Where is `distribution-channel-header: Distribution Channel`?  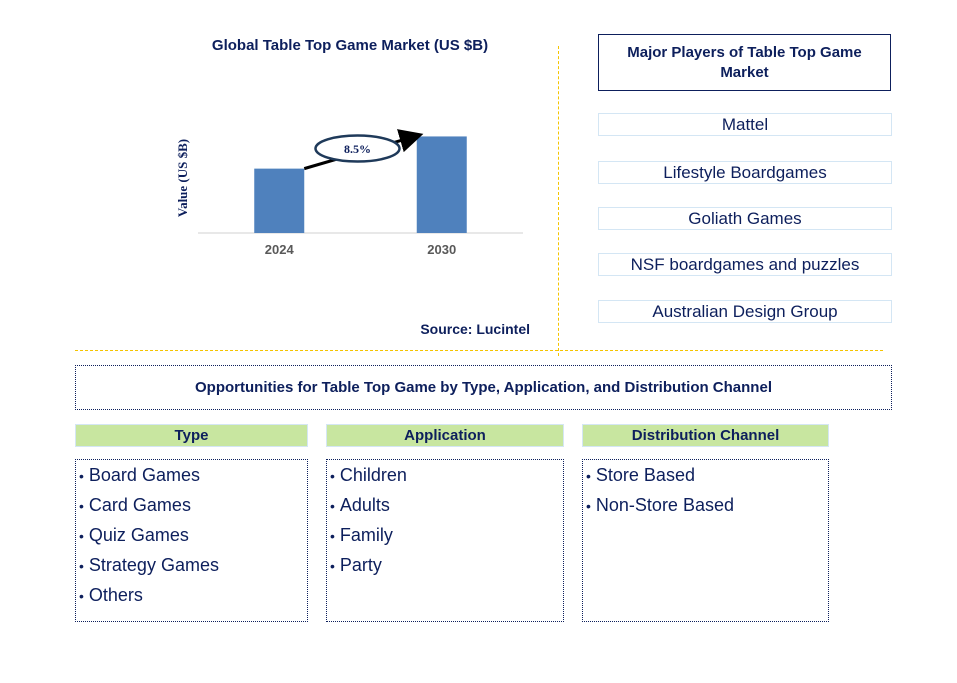 distribution-channel-header: Distribution Channel is located at coordinates (705, 435).